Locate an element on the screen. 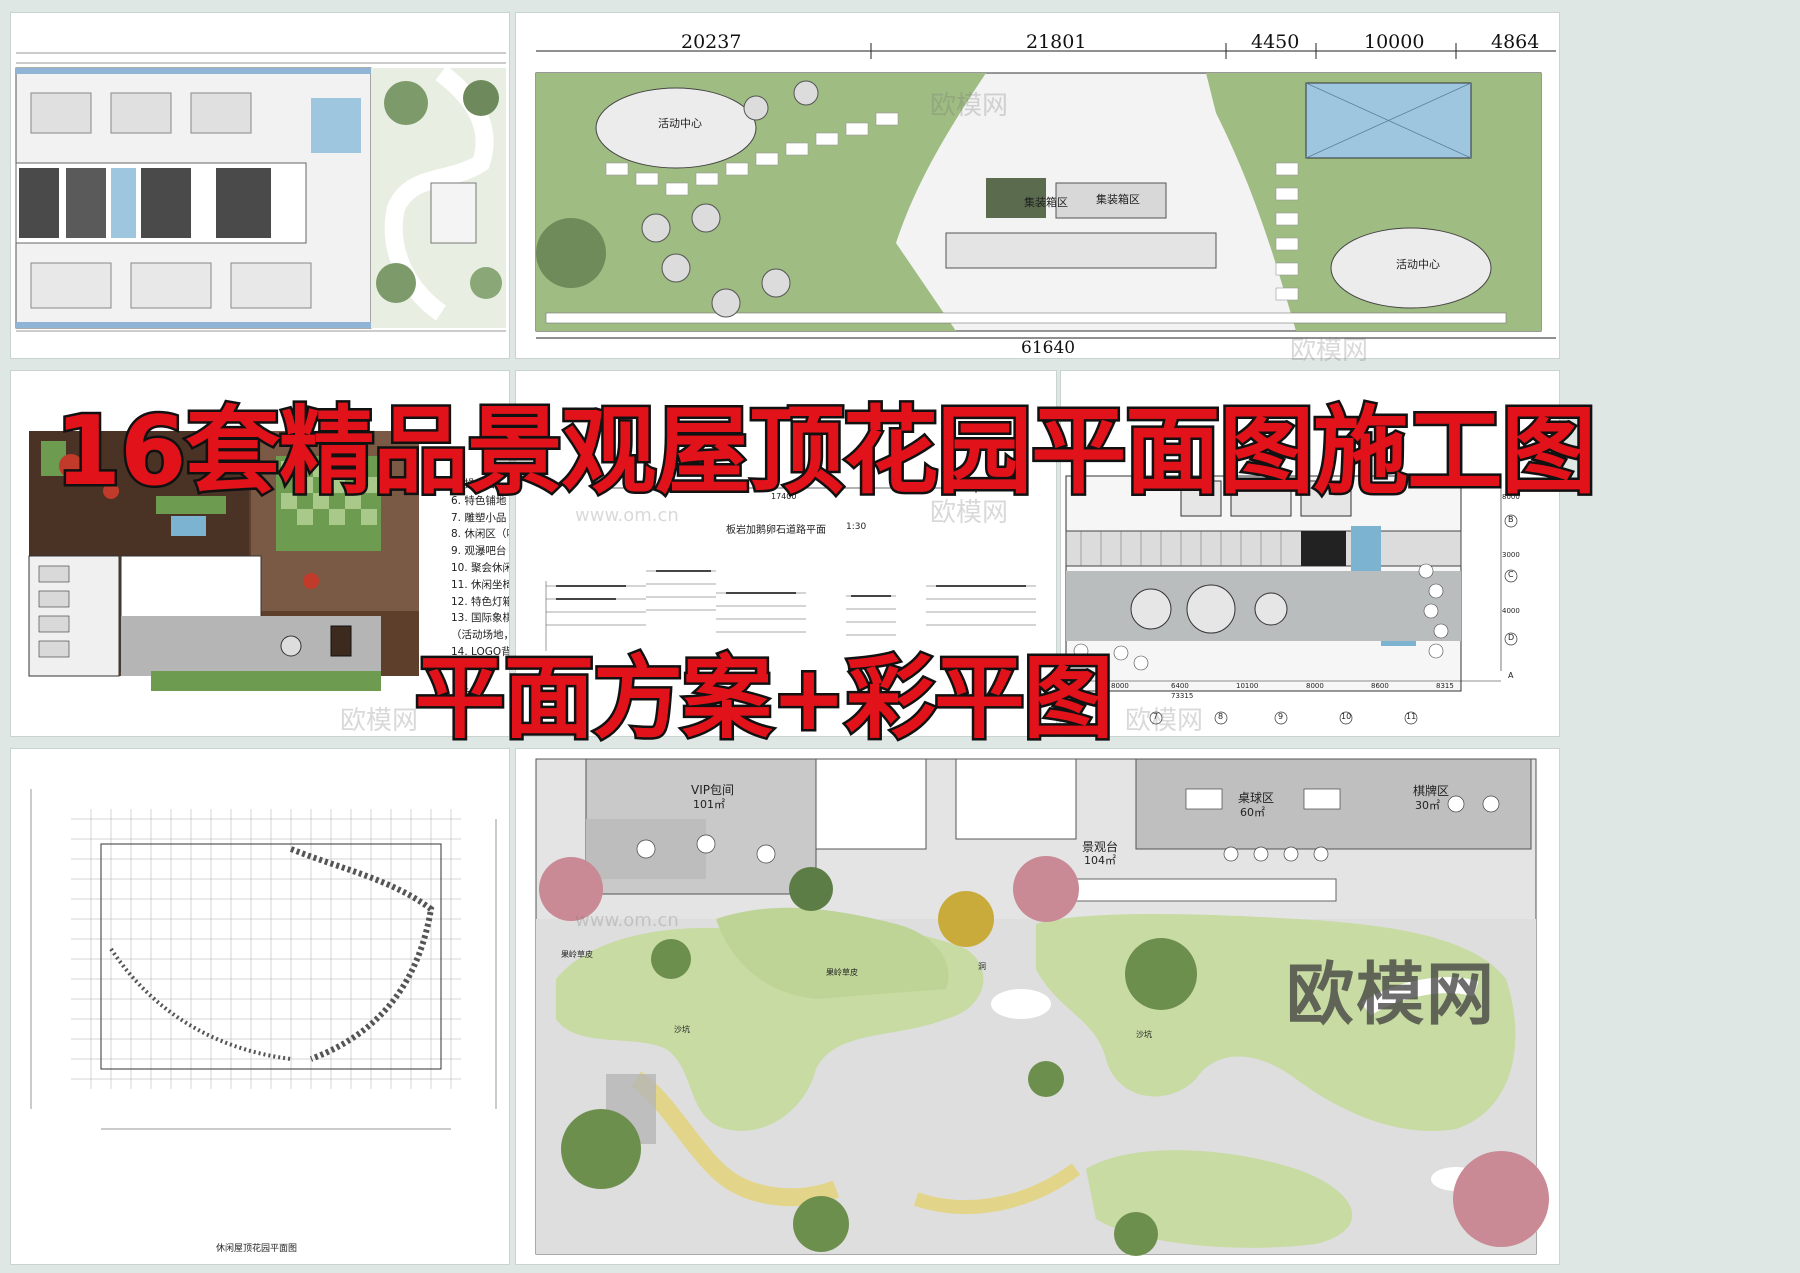 The image size is (1800, 1273). legend-item: 9. 观瀑吧台 is located at coordinates (479, 551).